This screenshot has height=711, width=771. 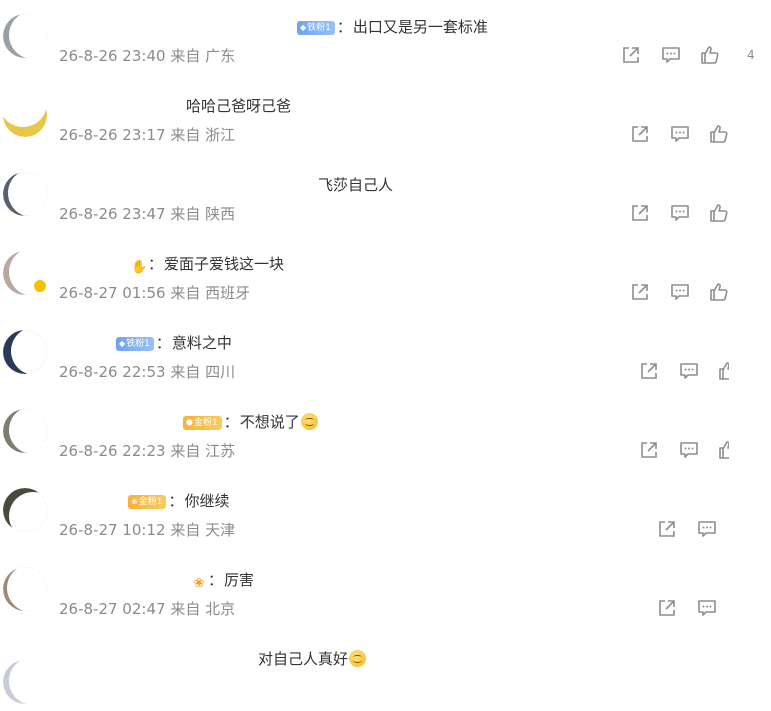 I want to click on comment-item: 飞莎自己人 26-8-26 23:47 来自 陕西, so click(x=385, y=197).